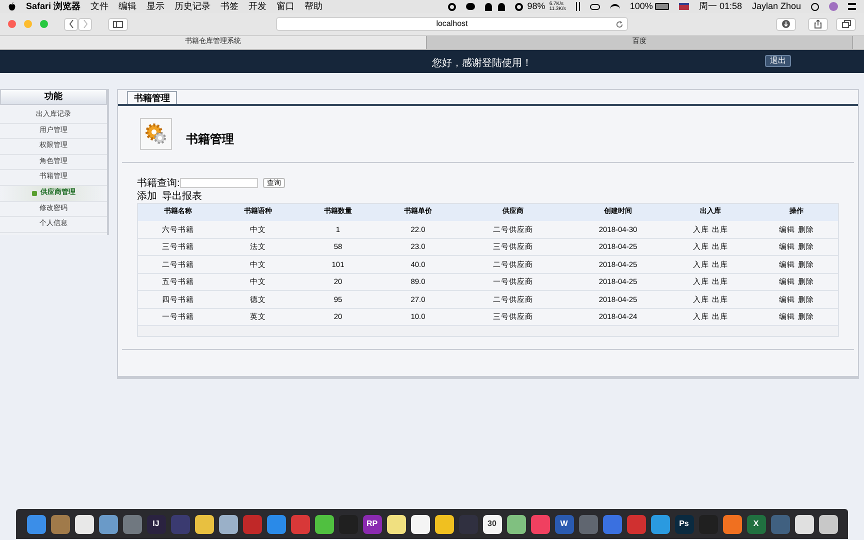 The height and width of the screenshot is (540, 864). I want to click on share-button, so click(818, 24).